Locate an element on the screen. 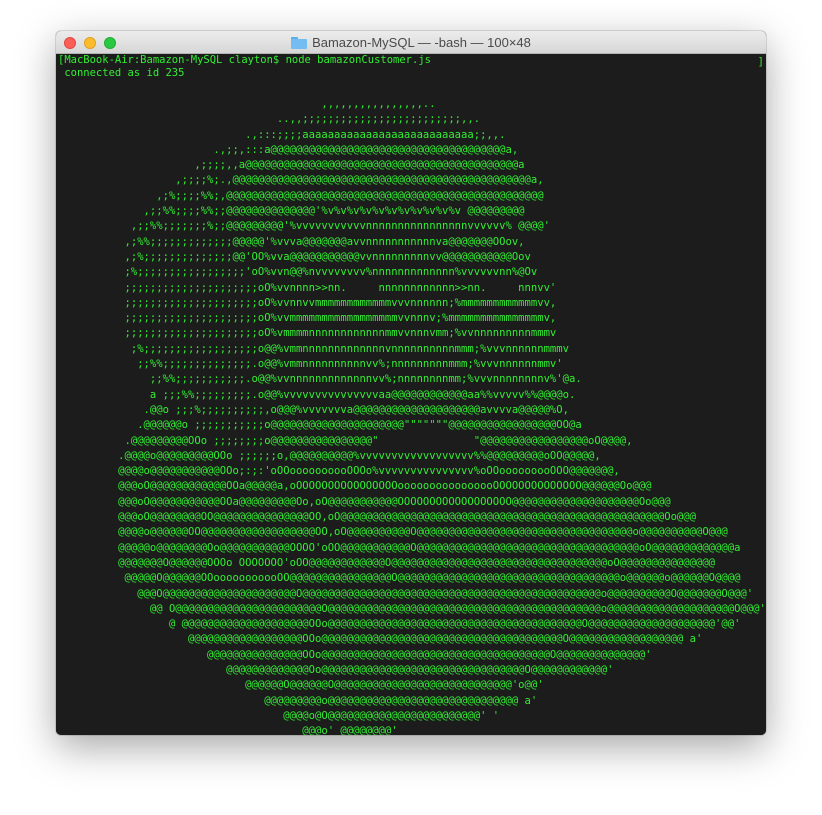 This screenshot has width=822, height=815. prompt-end-bracket: ] is located at coordinates (760, 62).